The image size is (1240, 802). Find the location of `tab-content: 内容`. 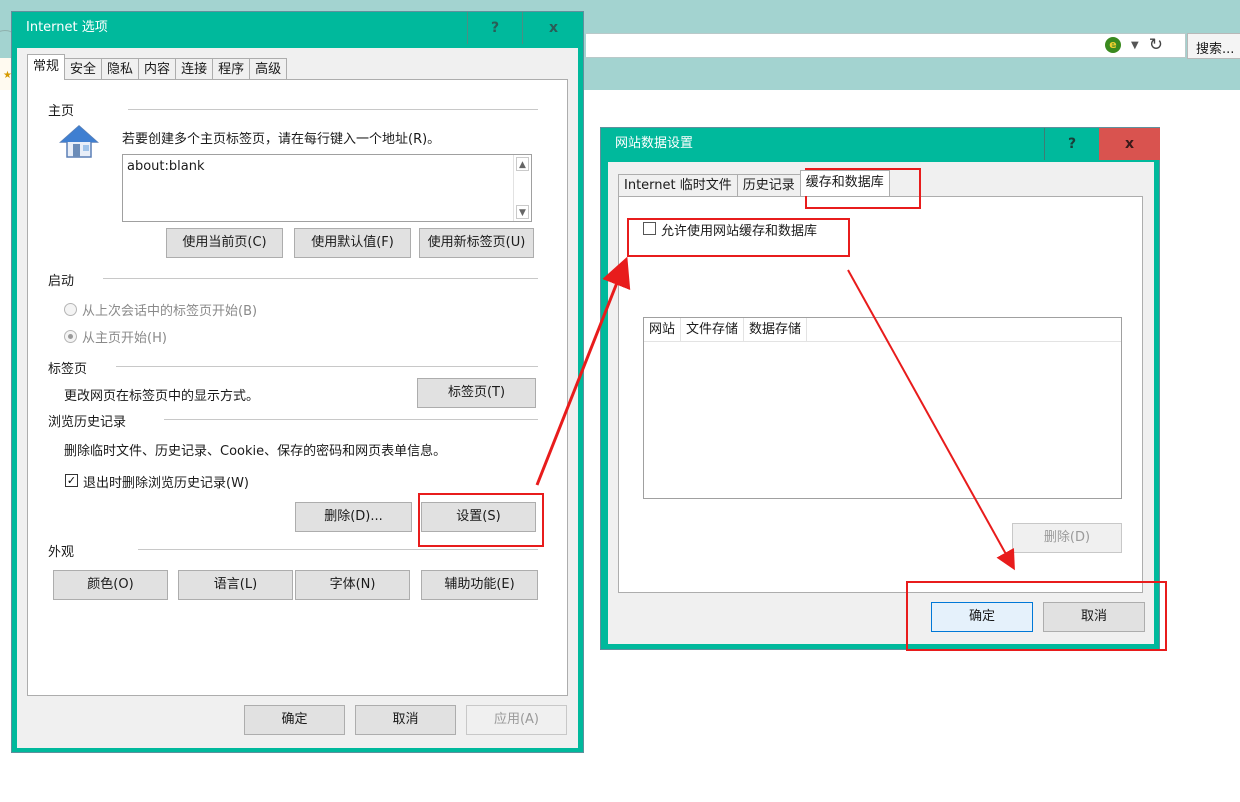

tab-content: 内容 is located at coordinates (157, 69).